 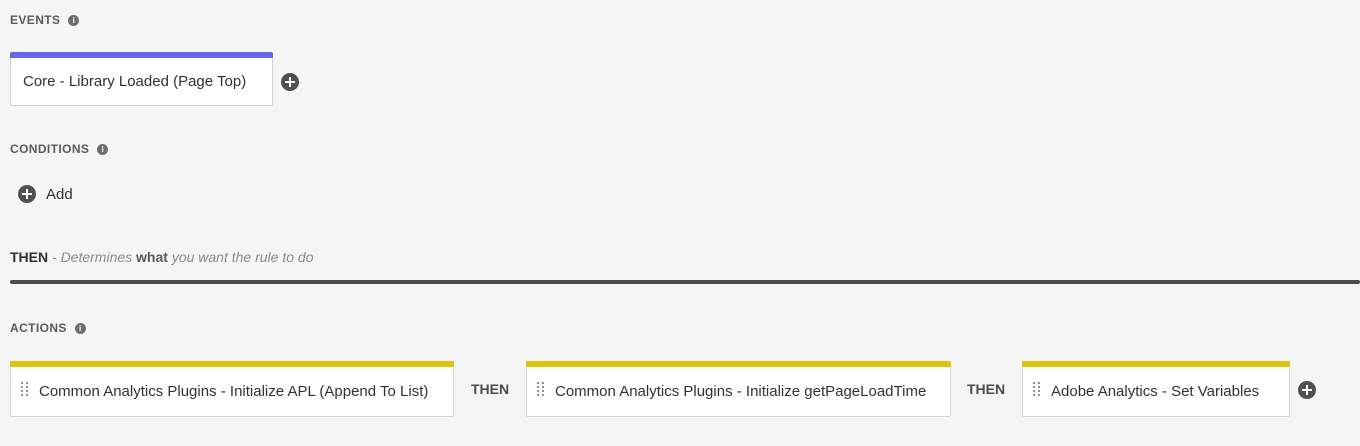 I want to click on event-card-label: Core - Library Loaded (Page Top), so click(x=135, y=81).